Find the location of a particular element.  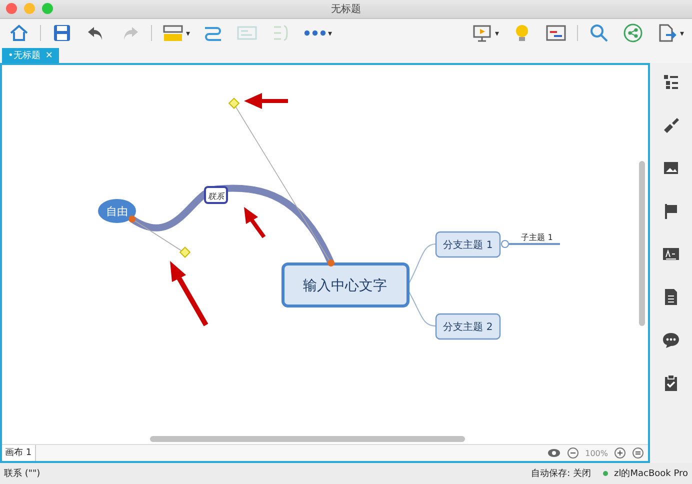

style-button: ▾ is located at coordinates (176, 33).